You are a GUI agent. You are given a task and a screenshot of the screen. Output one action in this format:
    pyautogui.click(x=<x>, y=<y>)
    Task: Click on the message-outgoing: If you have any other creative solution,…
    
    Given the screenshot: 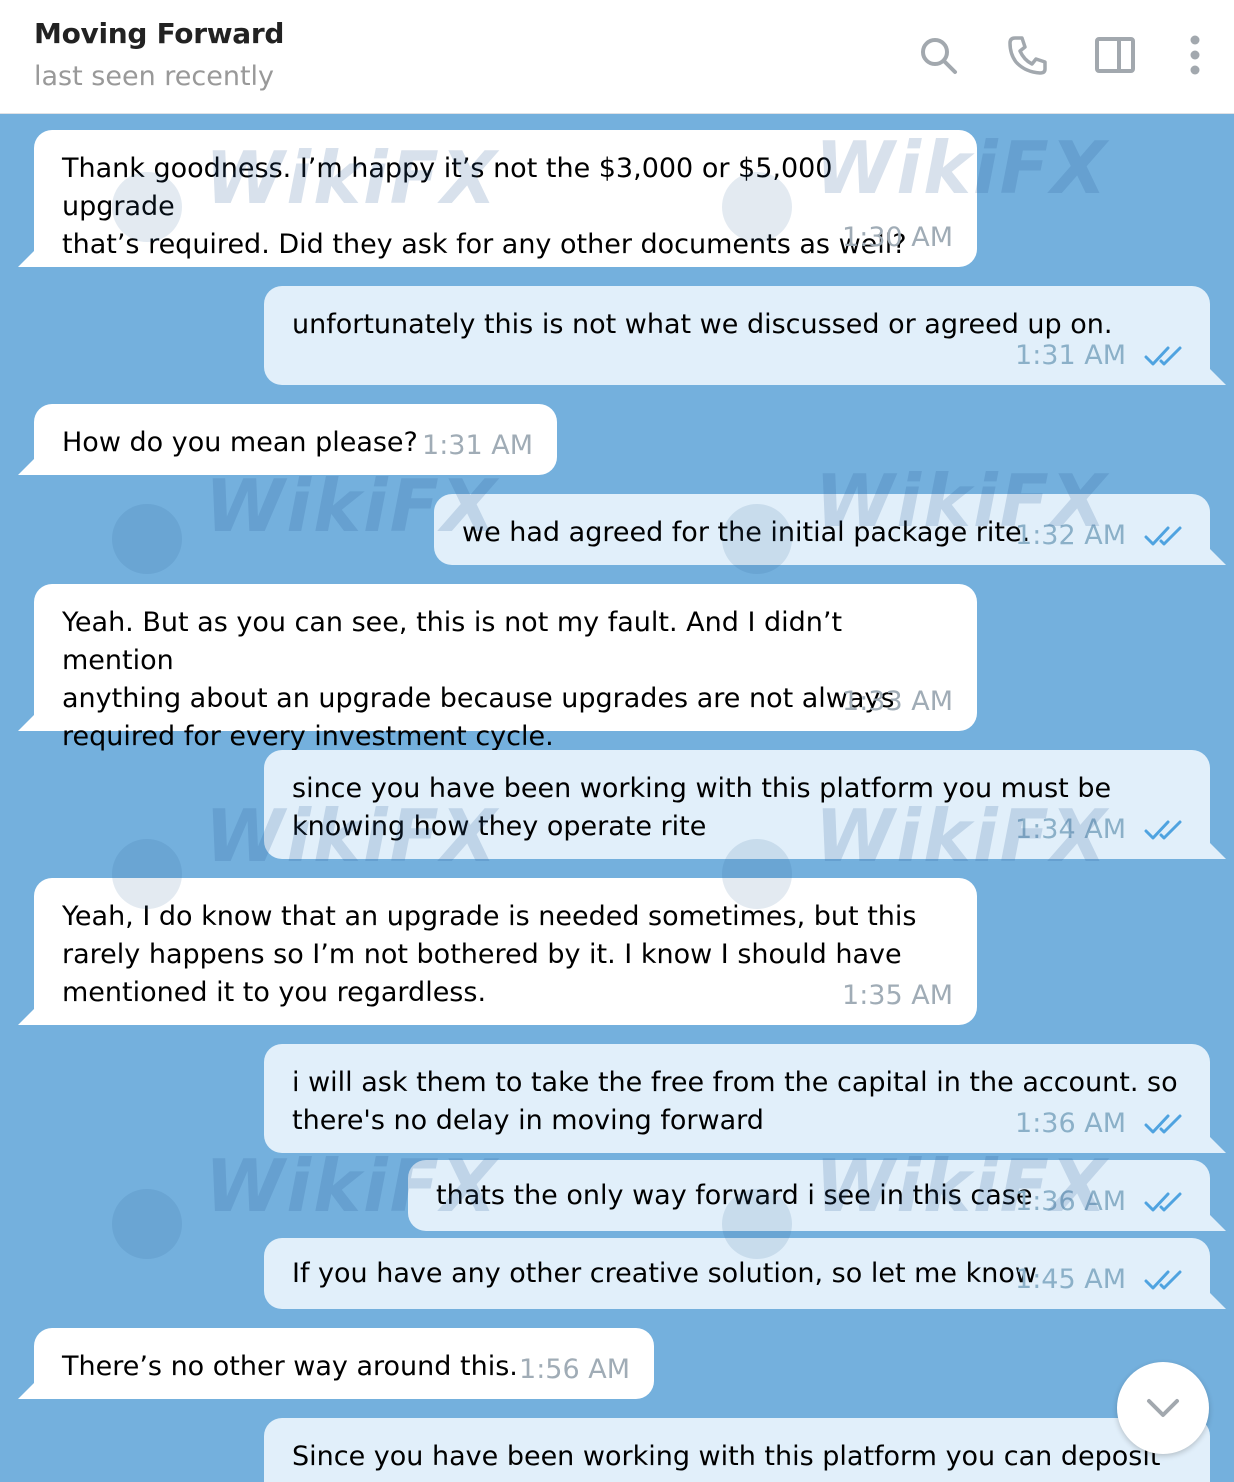 What is the action you would take?
    pyautogui.click(x=745, y=1273)
    